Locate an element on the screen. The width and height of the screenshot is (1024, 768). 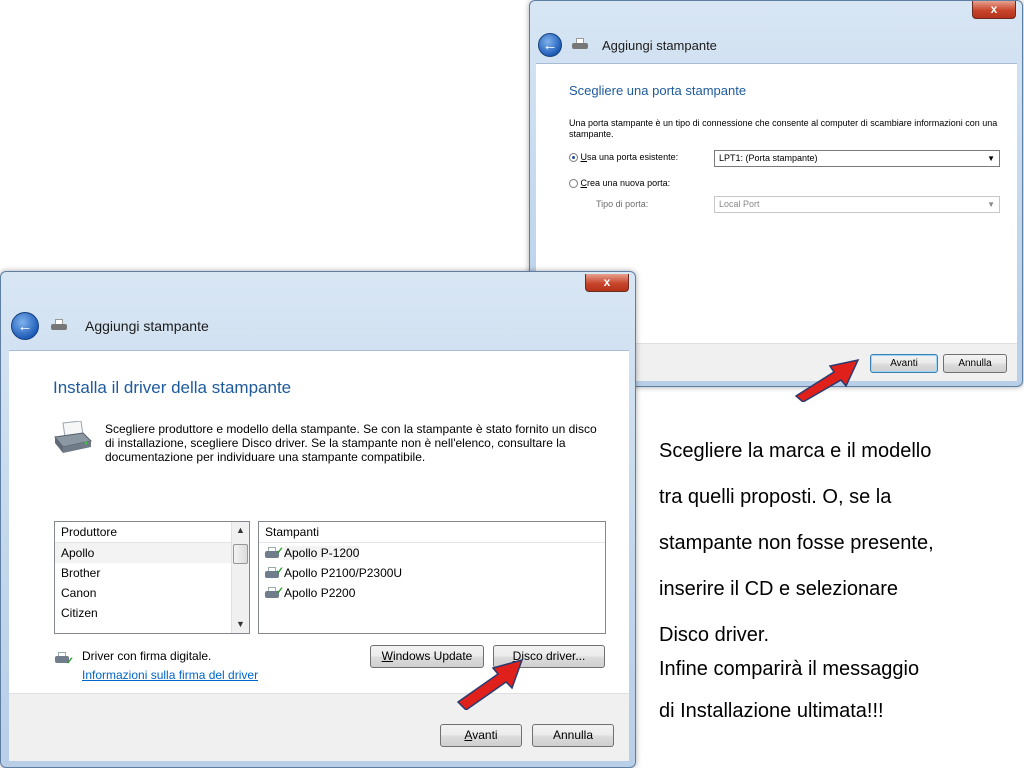
signature-info-link: Informazioni sulla firma del driver is located at coordinates (170, 675).